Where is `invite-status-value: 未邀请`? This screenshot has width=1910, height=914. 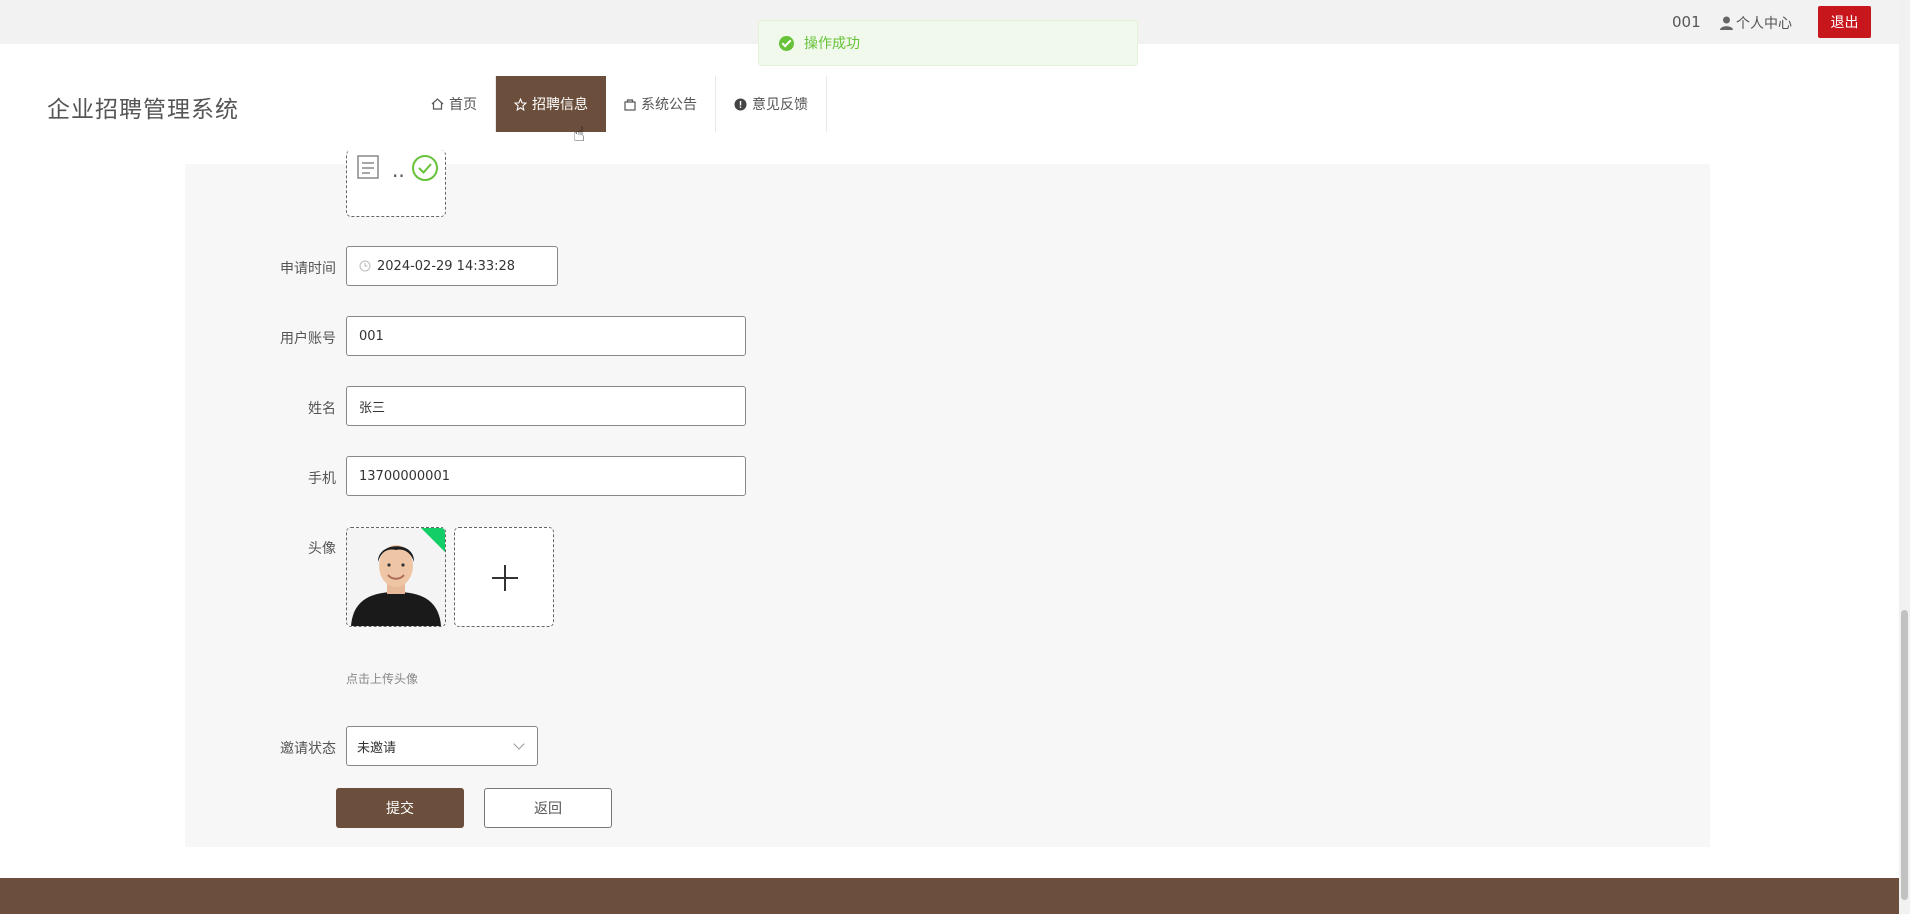
invite-status-value: 未邀请 is located at coordinates (377, 748).